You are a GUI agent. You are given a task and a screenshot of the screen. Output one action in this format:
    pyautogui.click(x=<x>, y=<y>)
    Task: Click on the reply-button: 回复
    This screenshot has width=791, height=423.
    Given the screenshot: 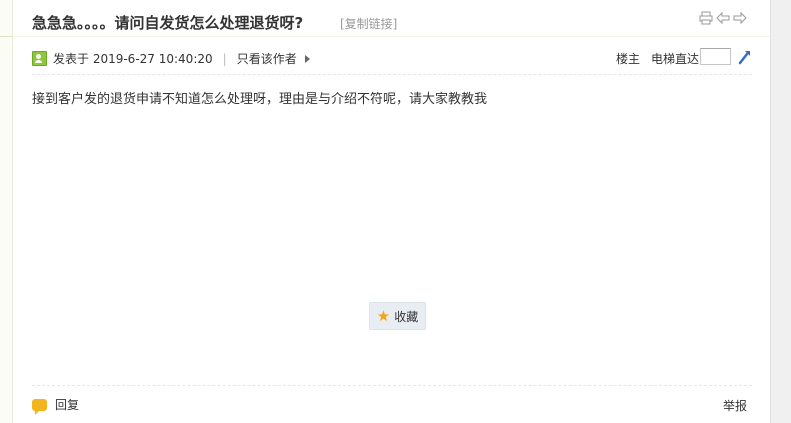 What is the action you would take?
    pyautogui.click(x=56, y=405)
    